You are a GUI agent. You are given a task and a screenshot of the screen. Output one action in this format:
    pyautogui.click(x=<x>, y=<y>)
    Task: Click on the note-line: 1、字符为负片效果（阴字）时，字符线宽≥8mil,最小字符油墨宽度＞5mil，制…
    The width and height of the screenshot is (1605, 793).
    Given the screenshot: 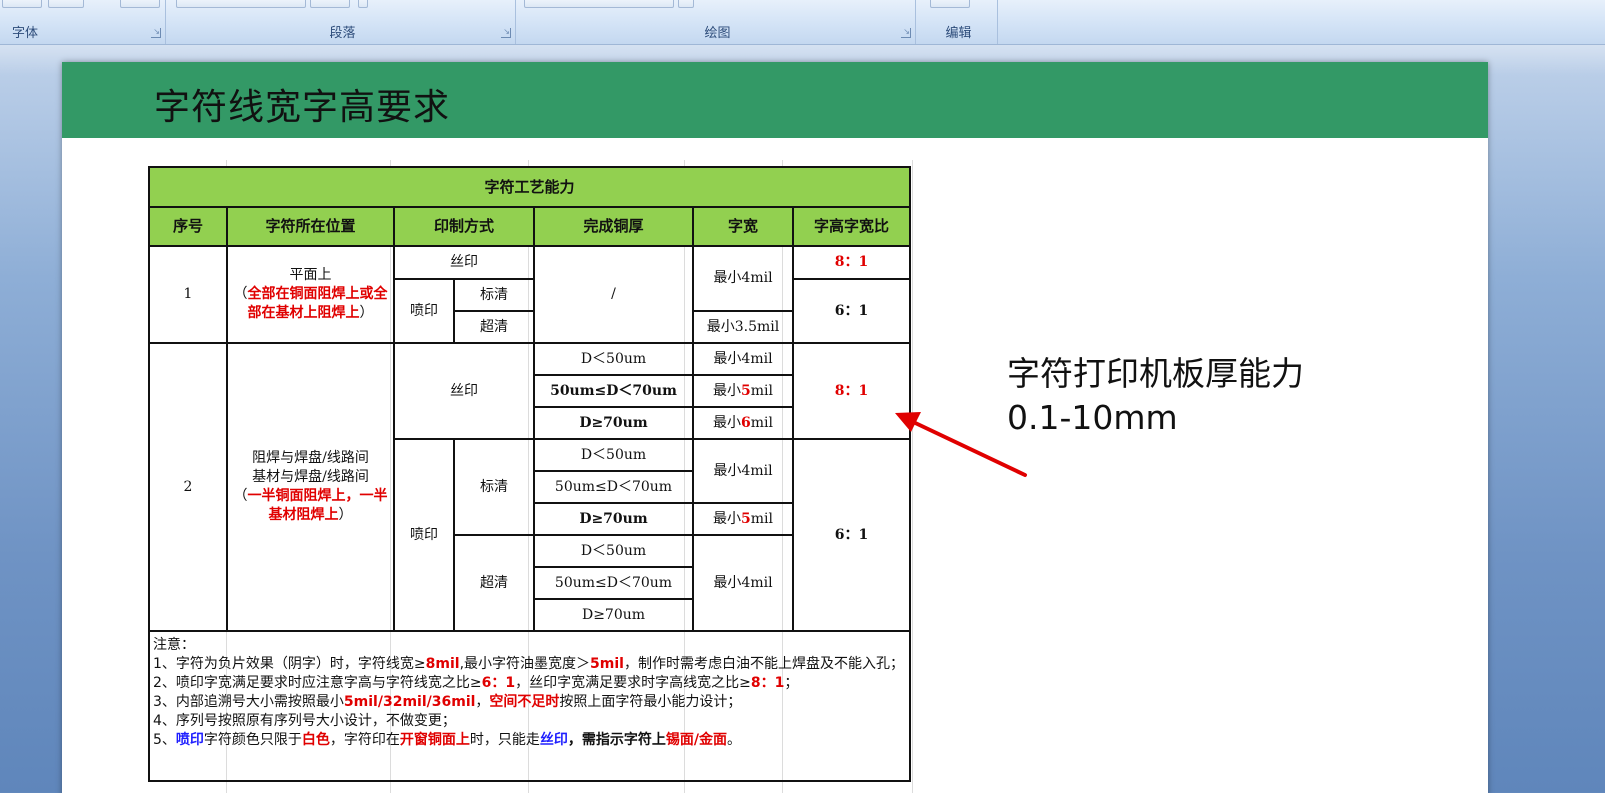 What is the action you would take?
    pyautogui.click(x=528, y=664)
    